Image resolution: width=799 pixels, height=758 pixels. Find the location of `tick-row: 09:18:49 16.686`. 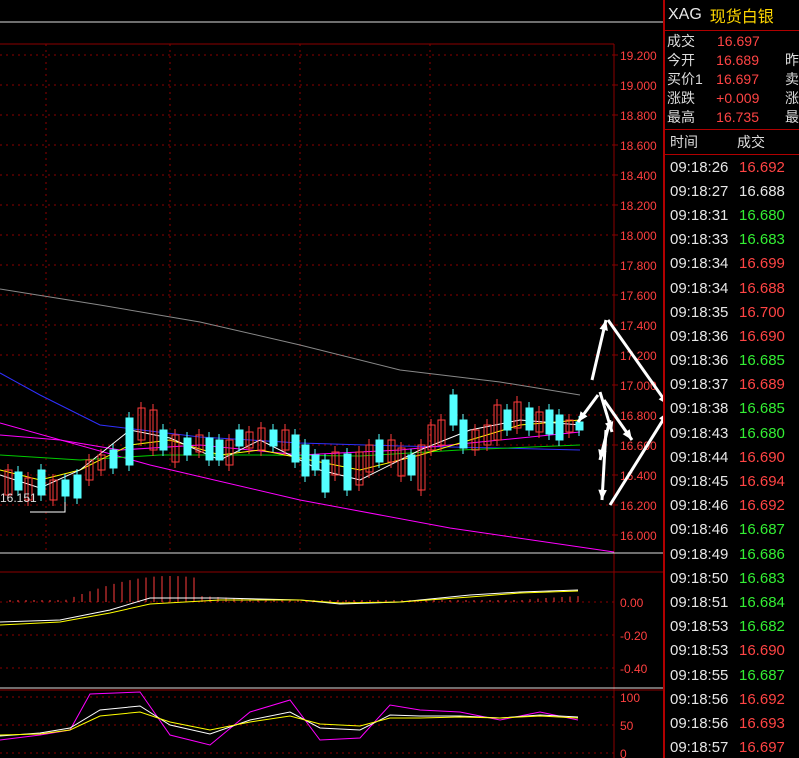

tick-row: 09:18:49 16.686 is located at coordinates (732, 554).